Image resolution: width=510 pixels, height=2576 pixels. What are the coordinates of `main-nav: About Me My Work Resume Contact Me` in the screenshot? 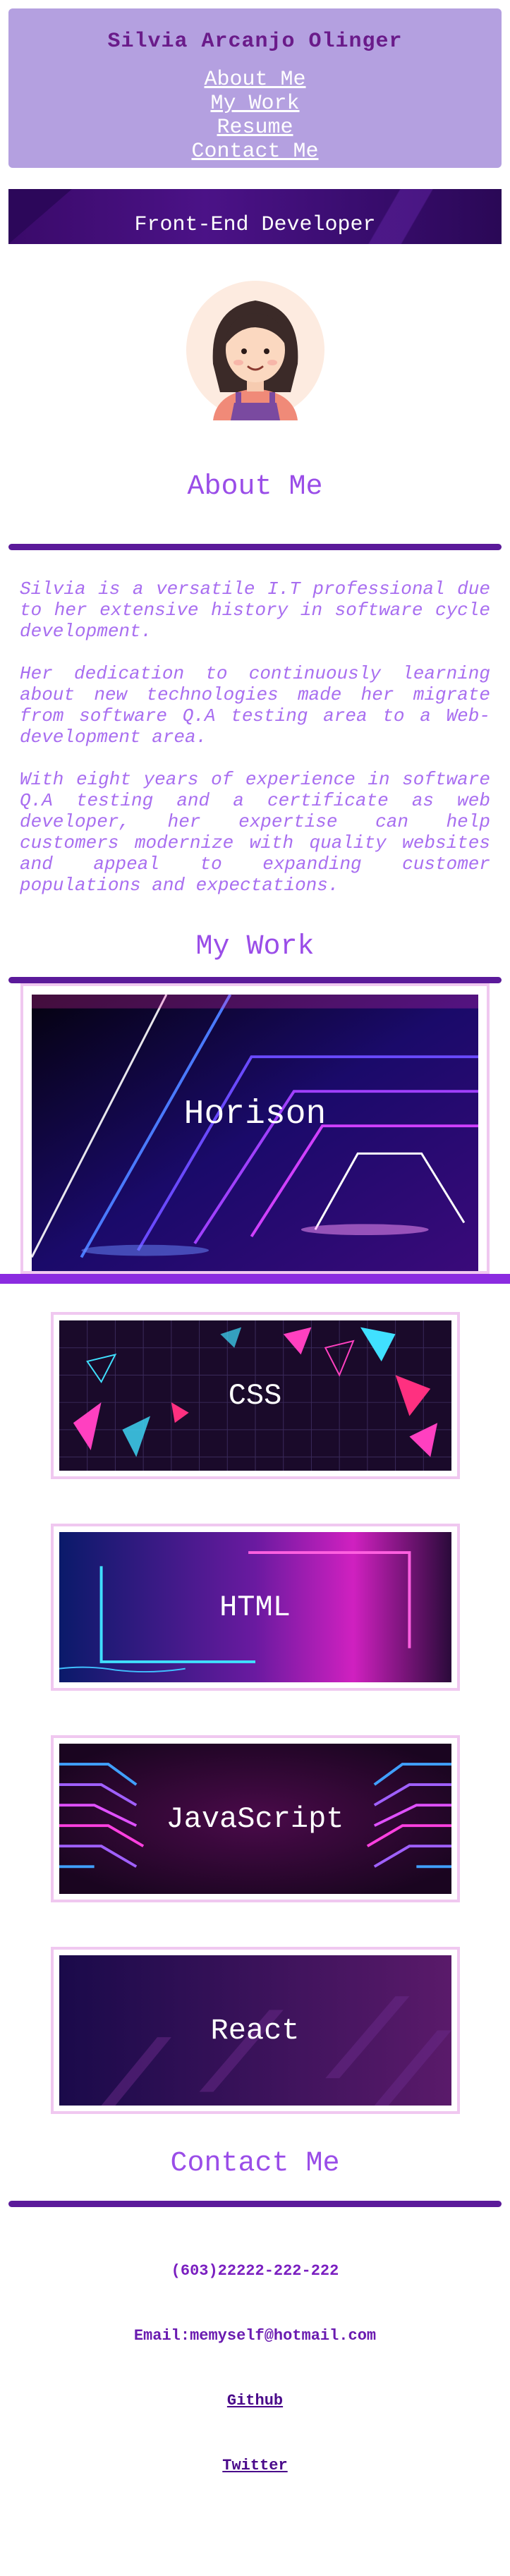 It's located at (255, 116).